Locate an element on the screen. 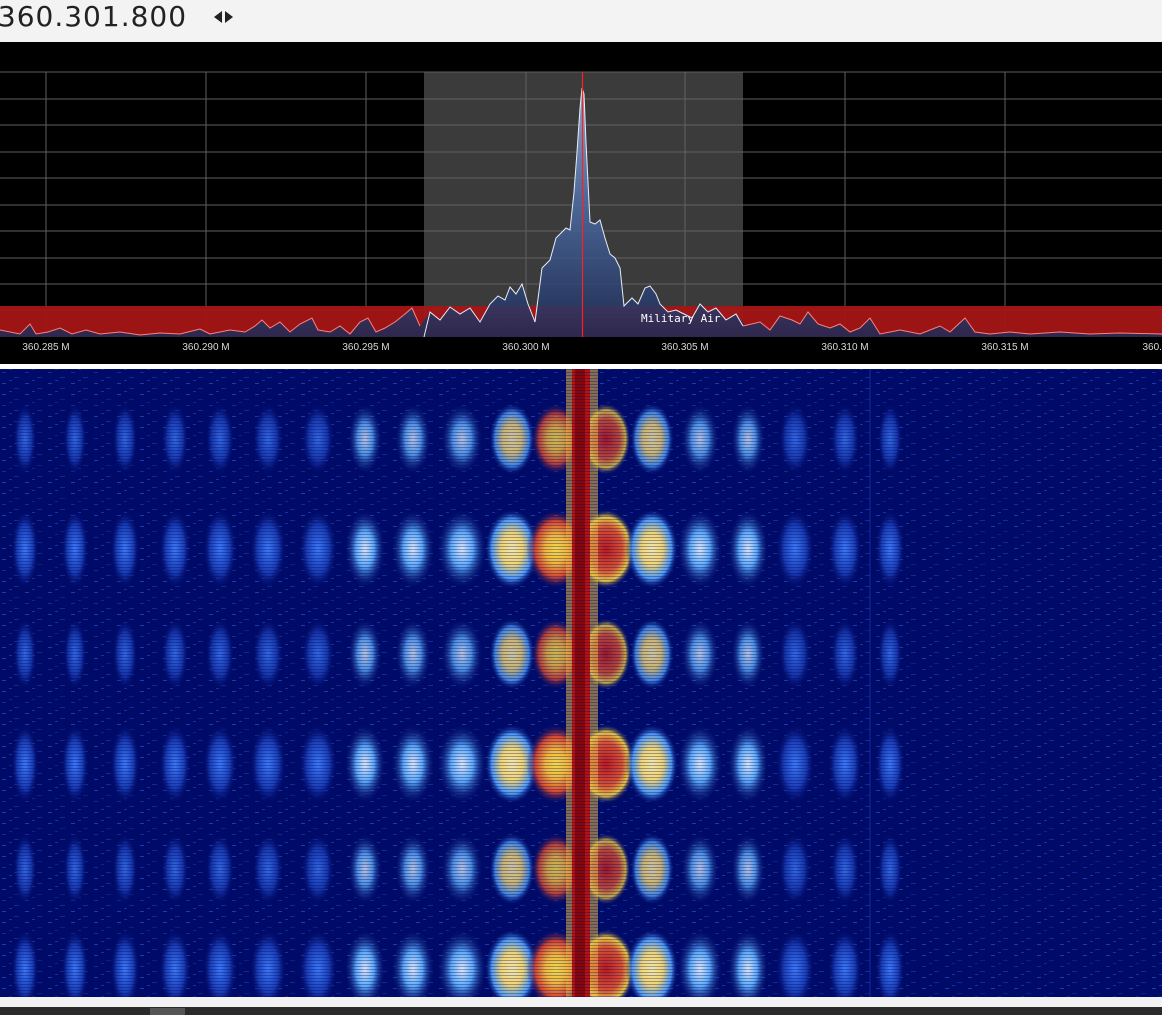 This screenshot has height=1015, width=1162. step-right-icon is located at coordinates (229, 17).